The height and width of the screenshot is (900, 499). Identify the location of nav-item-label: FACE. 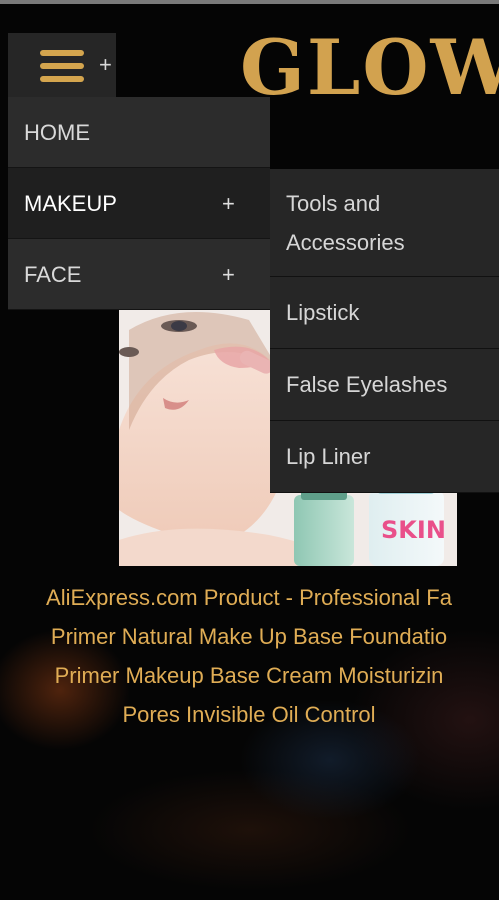
(53, 274).